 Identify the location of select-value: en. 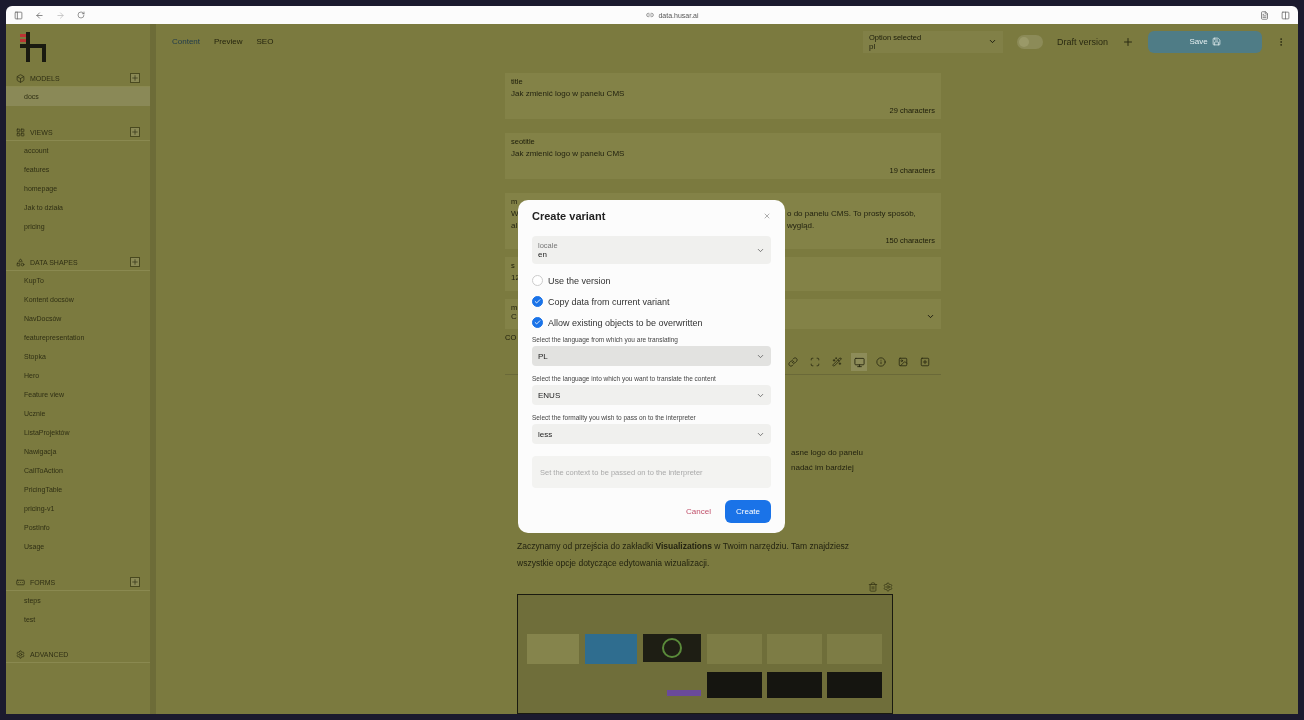
(543, 254).